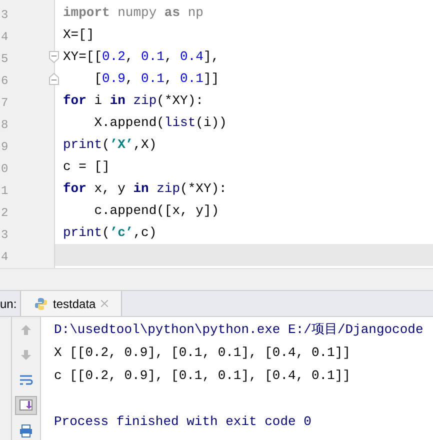 Image resolution: width=433 pixels, height=440 pixels. Describe the element at coordinates (9, 304) in the screenshot. I see `run-label: un:` at that location.